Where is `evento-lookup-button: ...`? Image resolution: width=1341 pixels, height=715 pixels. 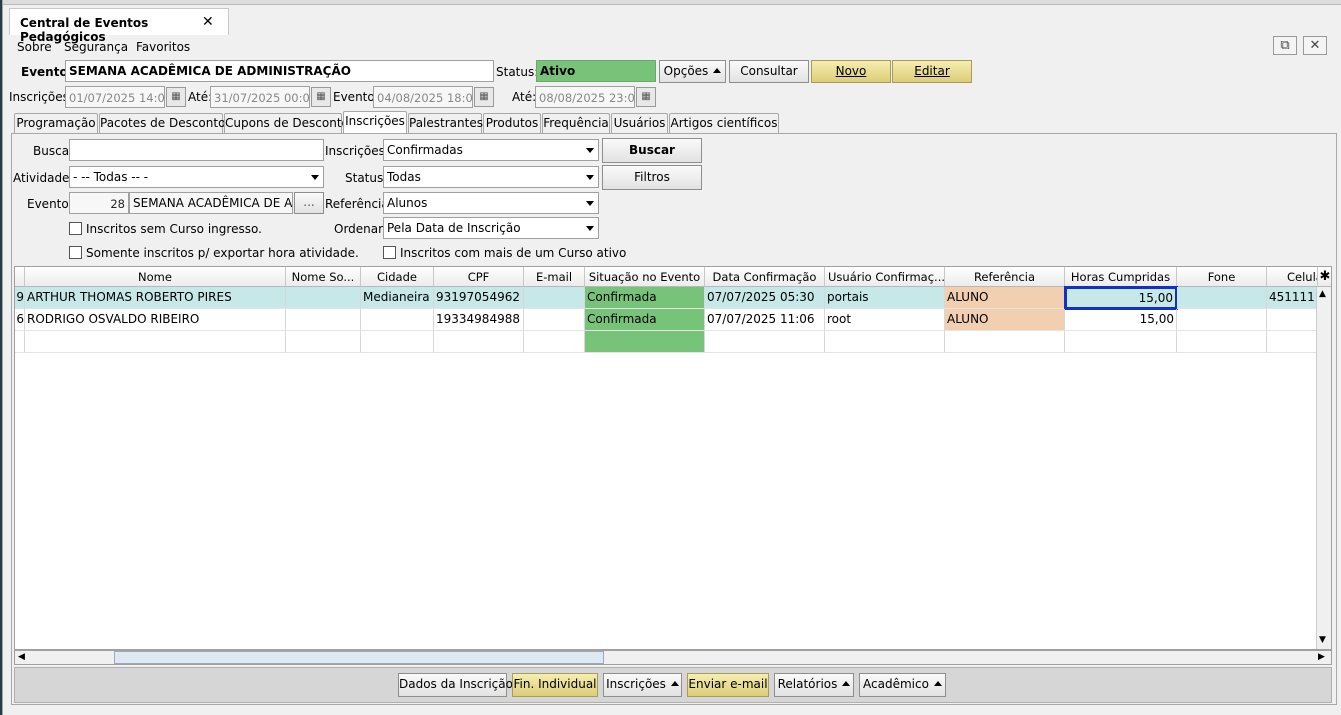 evento-lookup-button: ... is located at coordinates (309, 203).